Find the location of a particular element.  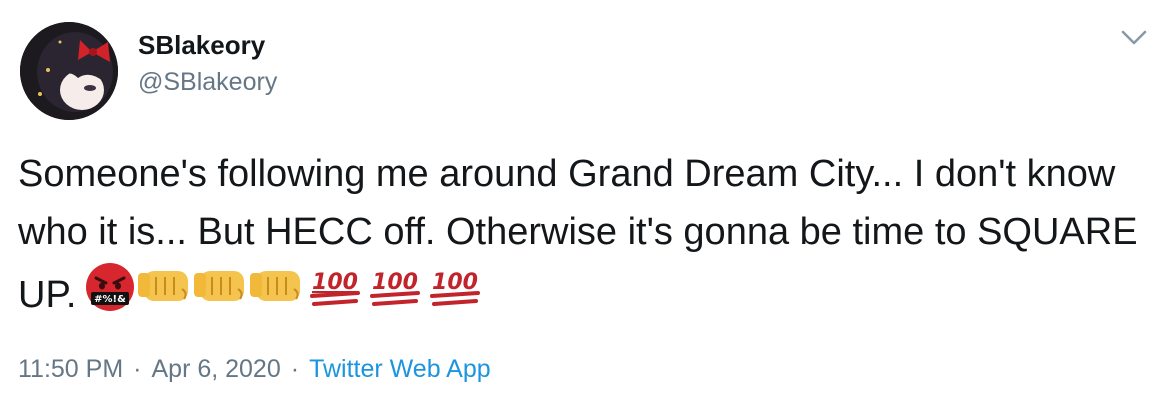

avatar is located at coordinates (69, 71).